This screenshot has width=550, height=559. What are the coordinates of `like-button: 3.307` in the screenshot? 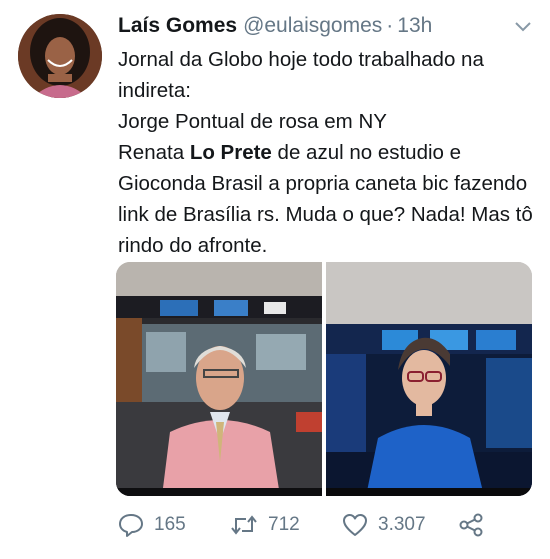 It's located at (400, 525).